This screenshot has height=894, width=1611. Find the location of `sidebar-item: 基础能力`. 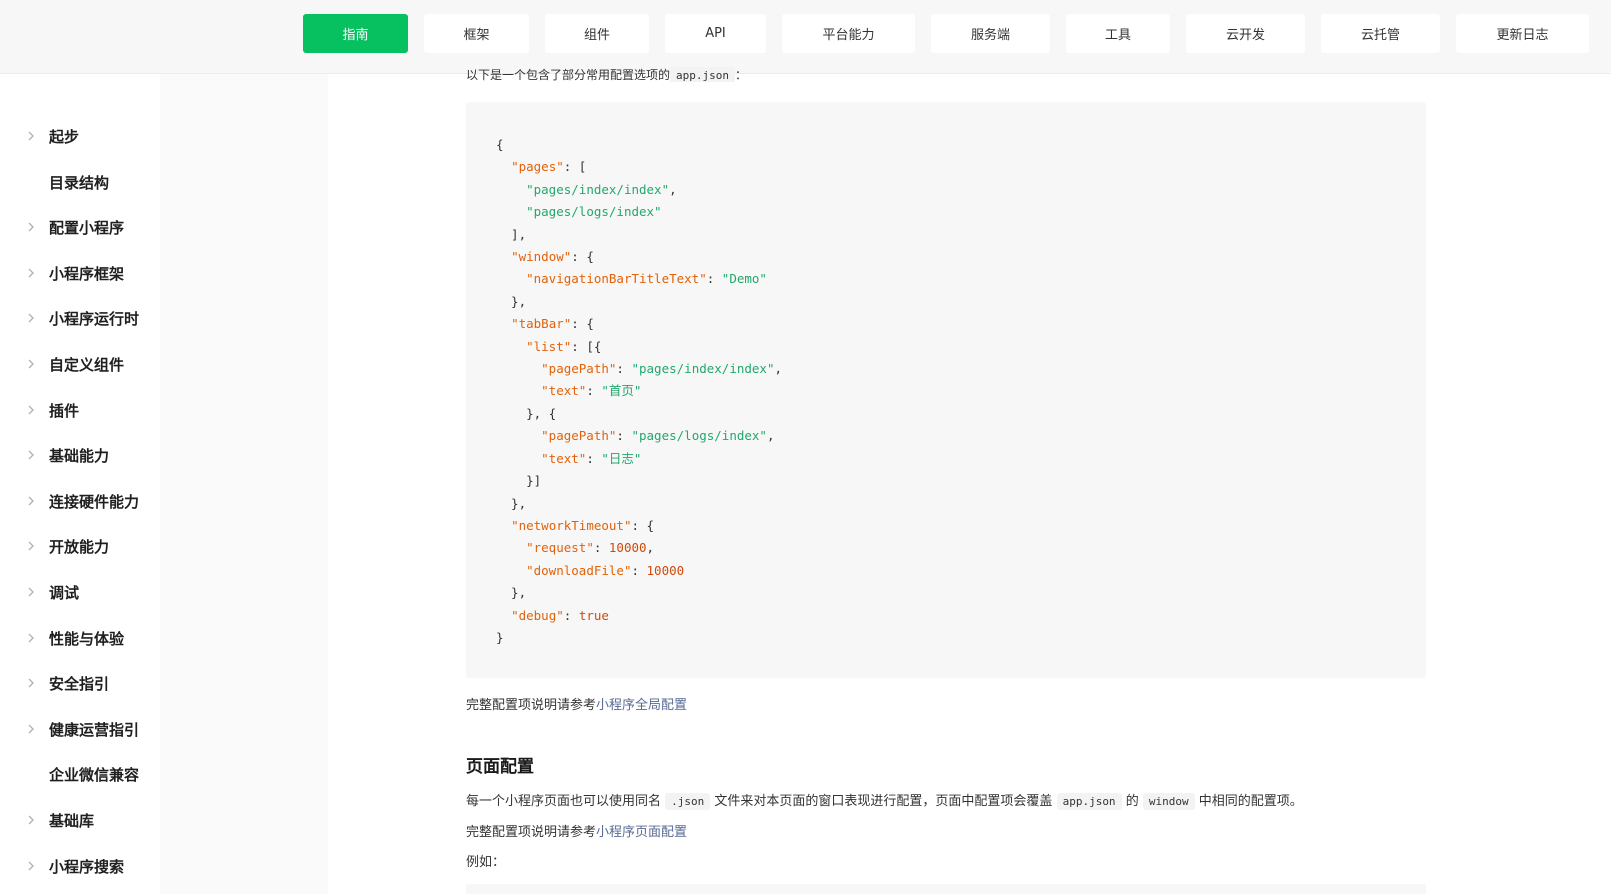

sidebar-item: 基础能力 is located at coordinates (80, 455).